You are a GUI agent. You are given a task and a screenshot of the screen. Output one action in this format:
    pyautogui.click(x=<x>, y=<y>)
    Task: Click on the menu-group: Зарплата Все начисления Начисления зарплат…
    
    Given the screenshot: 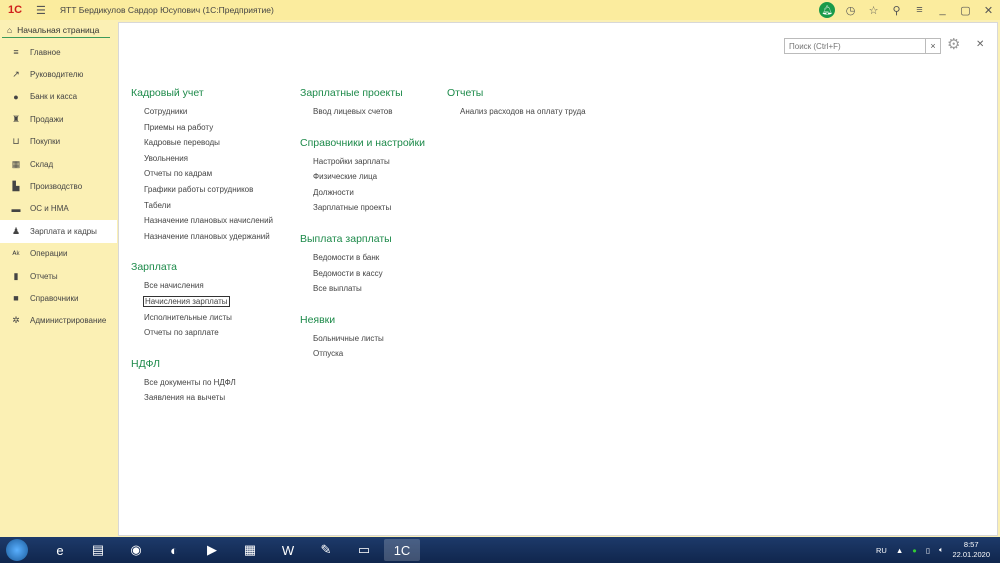 What is the action you would take?
    pyautogui.click(x=181, y=301)
    